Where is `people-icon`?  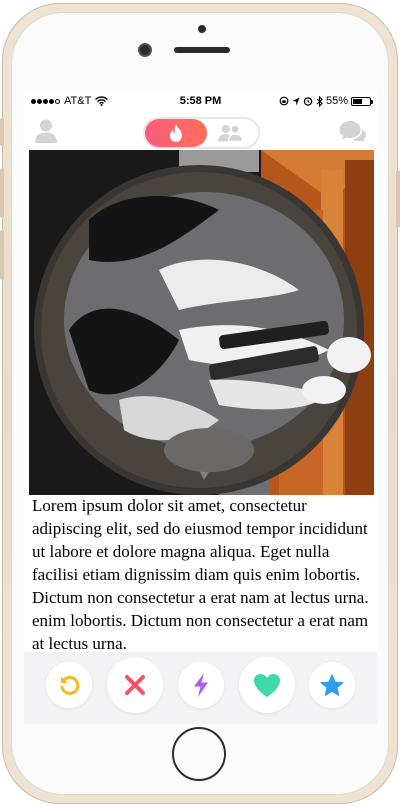
people-icon is located at coordinates (230, 133).